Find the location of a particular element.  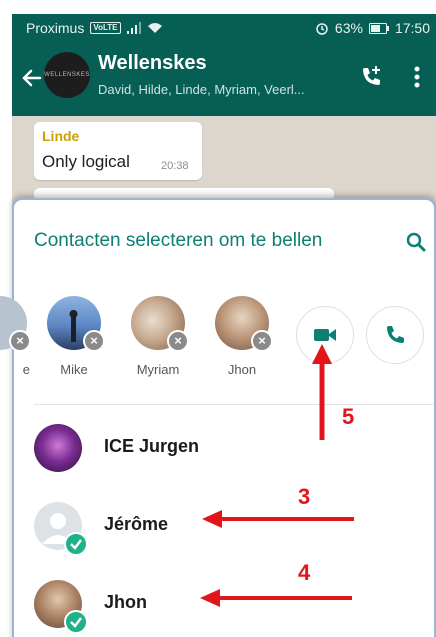

contact-name: Jhon is located at coordinates (125, 602).